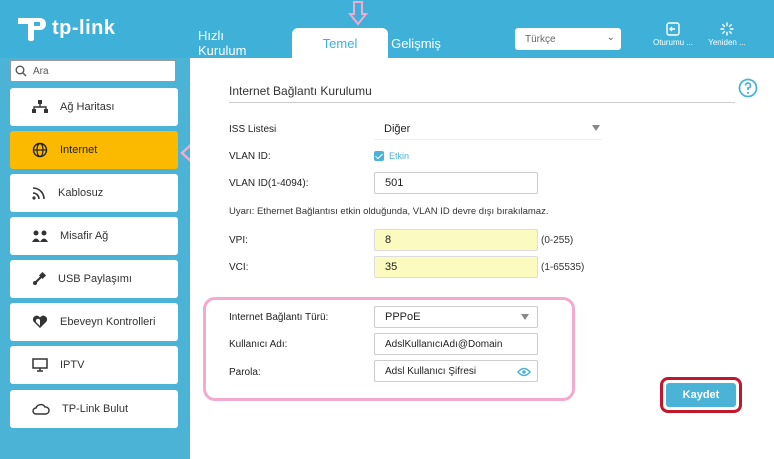  Describe the element at coordinates (81, 193) in the screenshot. I see `sidebar-item-label: Kablosuz` at that location.